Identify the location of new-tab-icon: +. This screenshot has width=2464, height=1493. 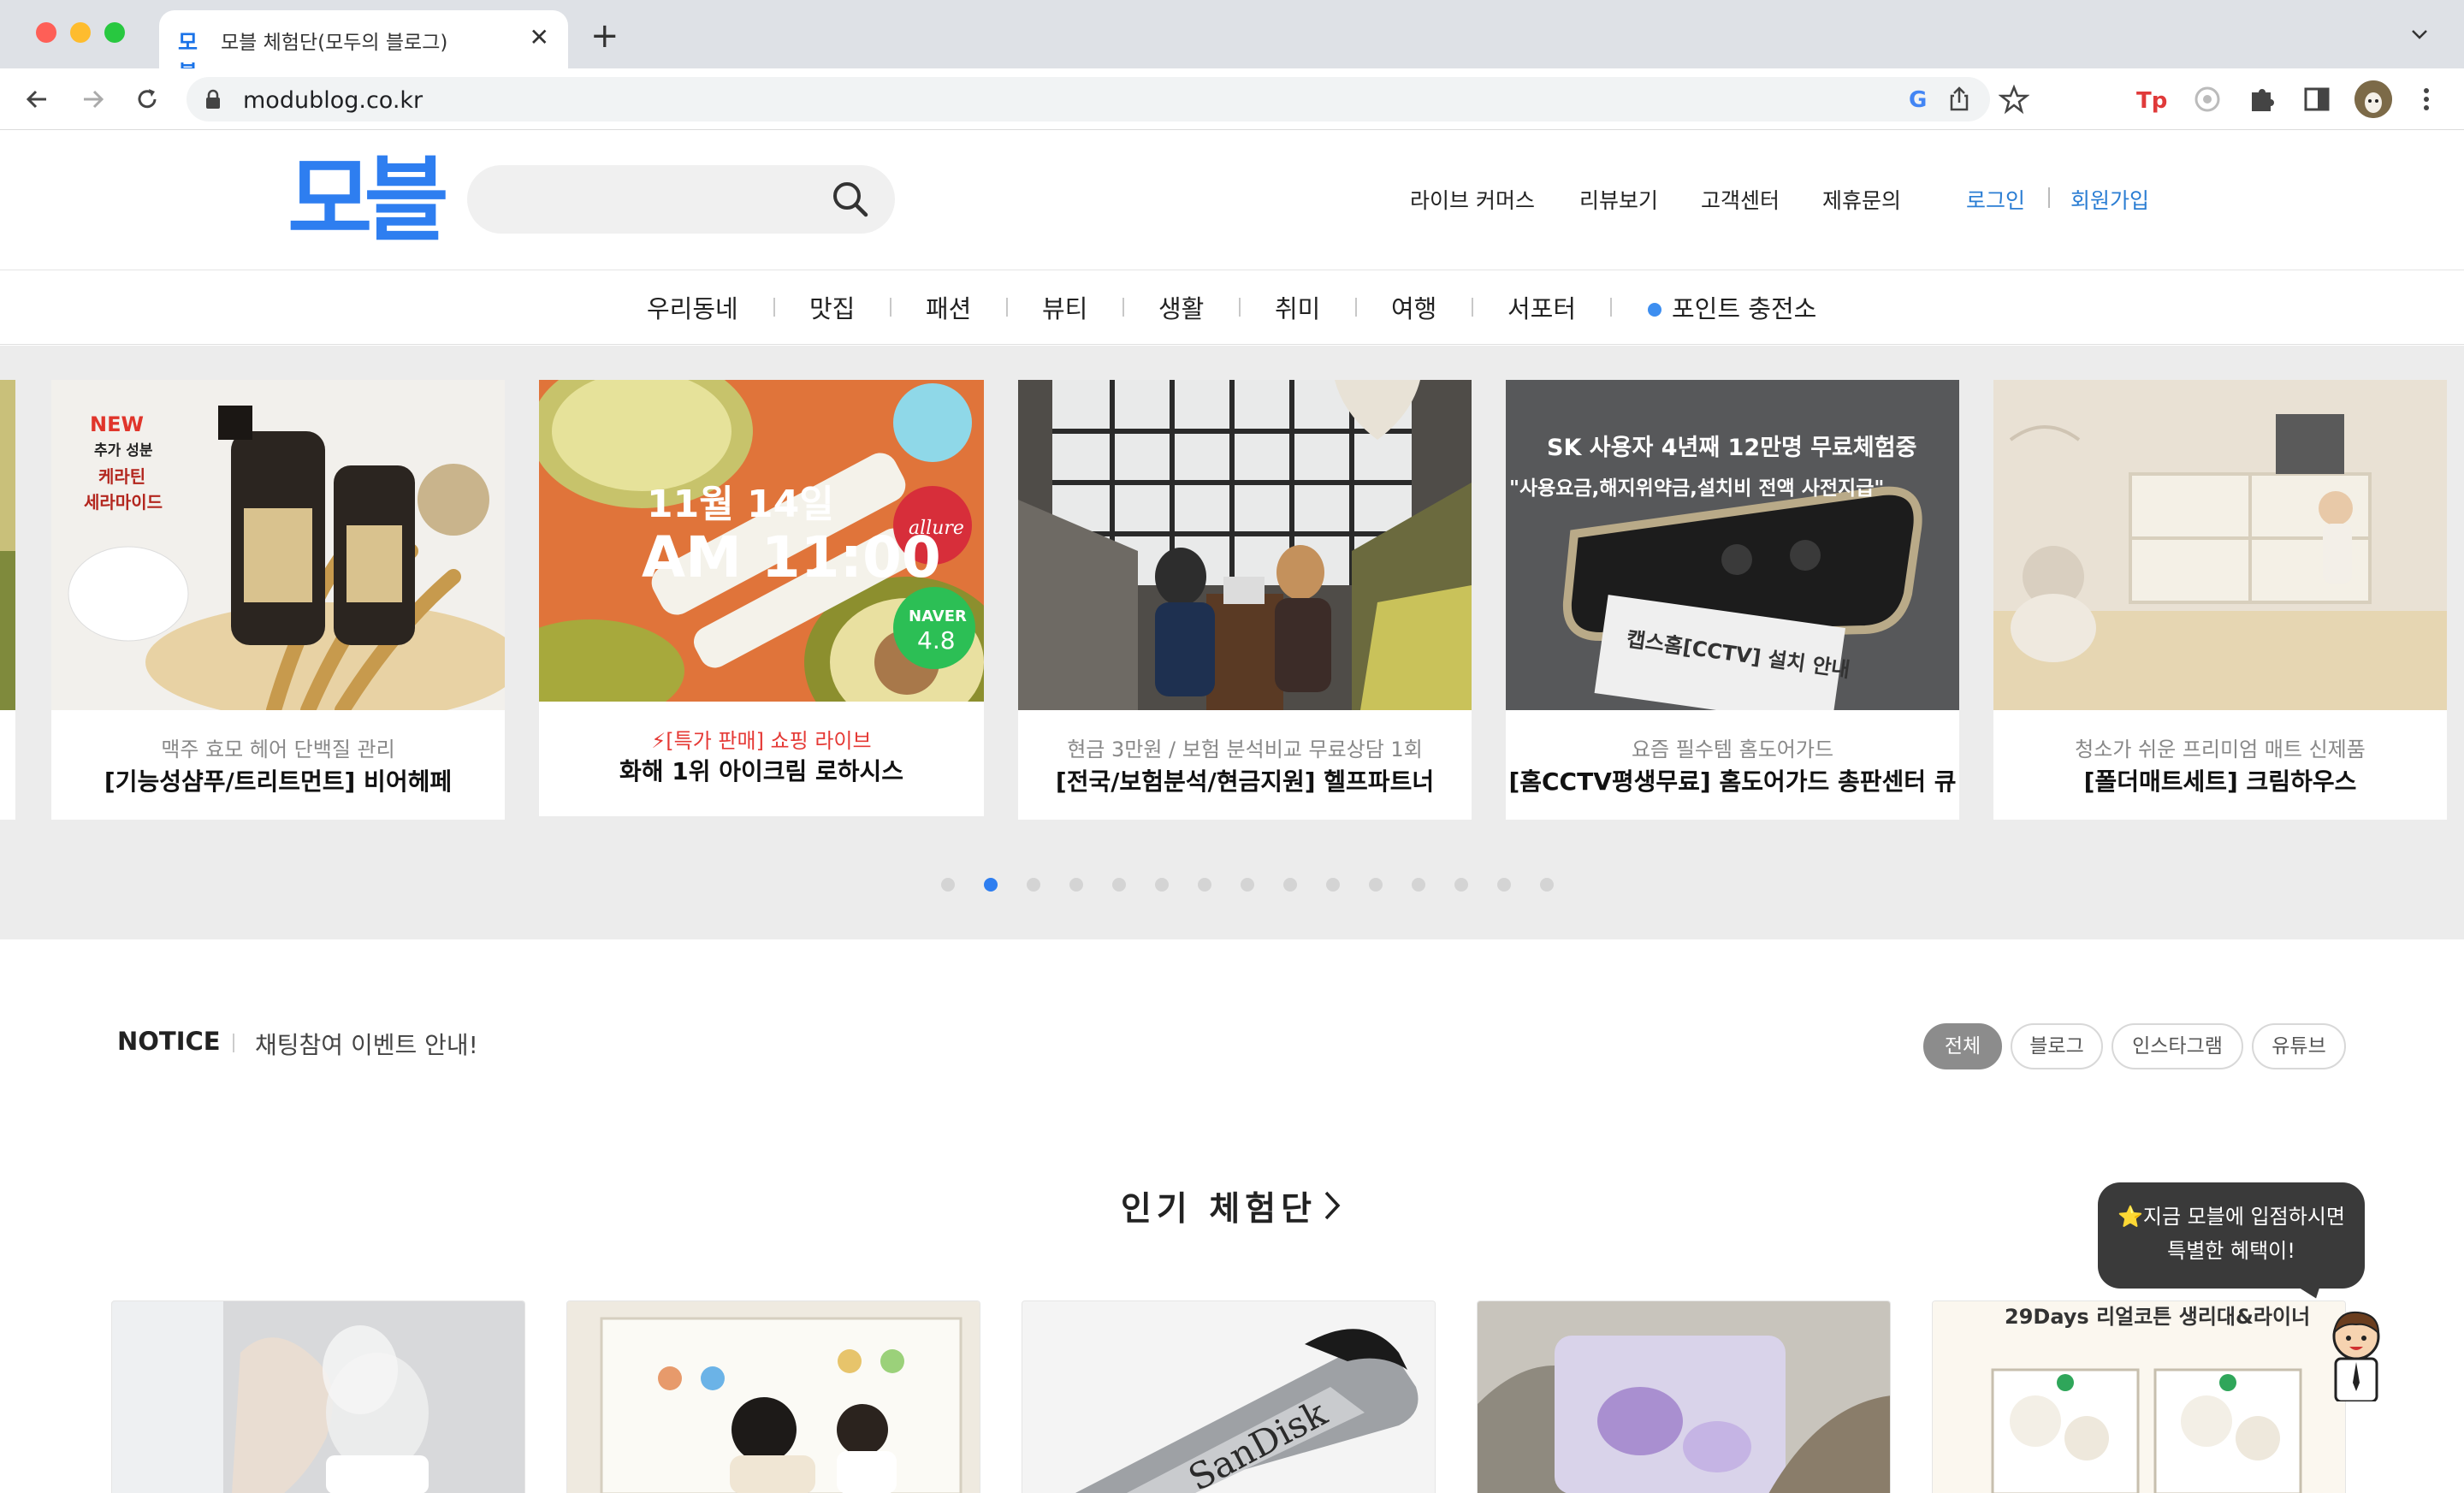
(604, 36).